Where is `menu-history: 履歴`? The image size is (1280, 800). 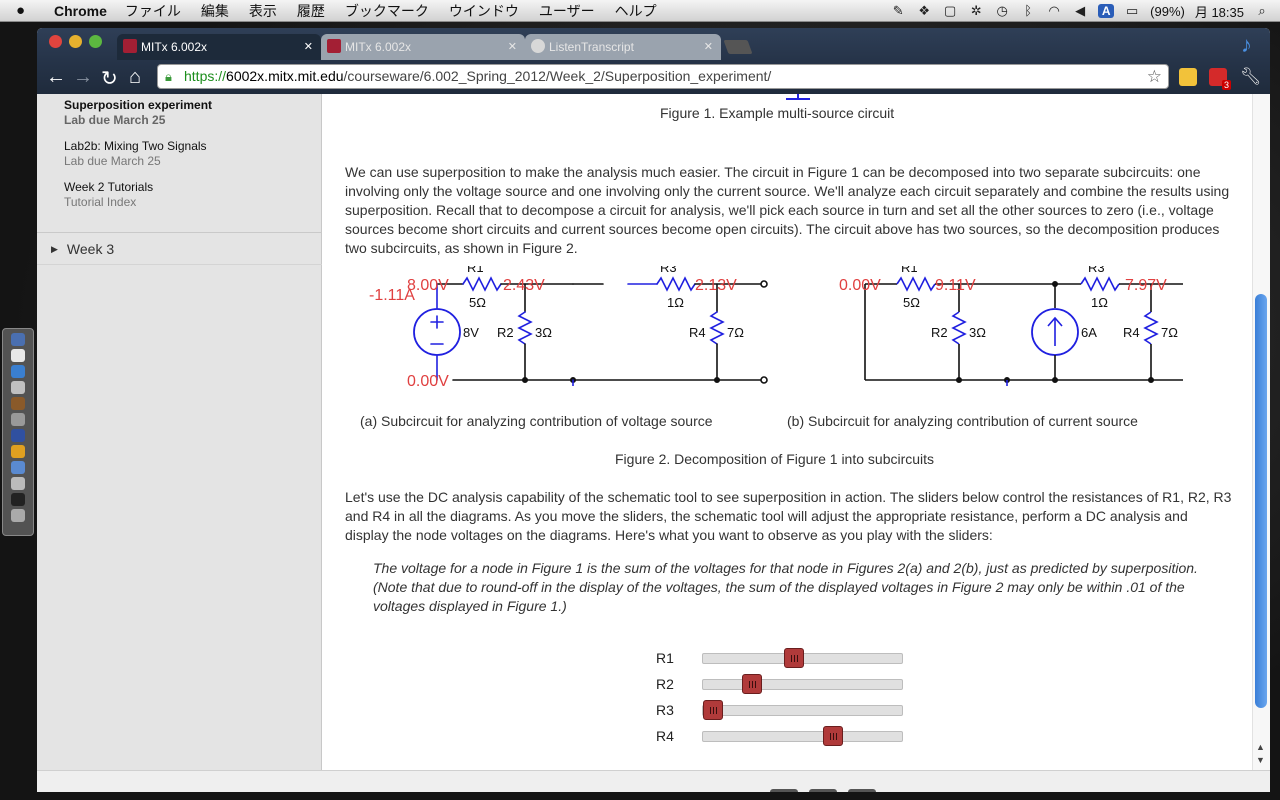
menu-history: 履歴 is located at coordinates (311, 11).